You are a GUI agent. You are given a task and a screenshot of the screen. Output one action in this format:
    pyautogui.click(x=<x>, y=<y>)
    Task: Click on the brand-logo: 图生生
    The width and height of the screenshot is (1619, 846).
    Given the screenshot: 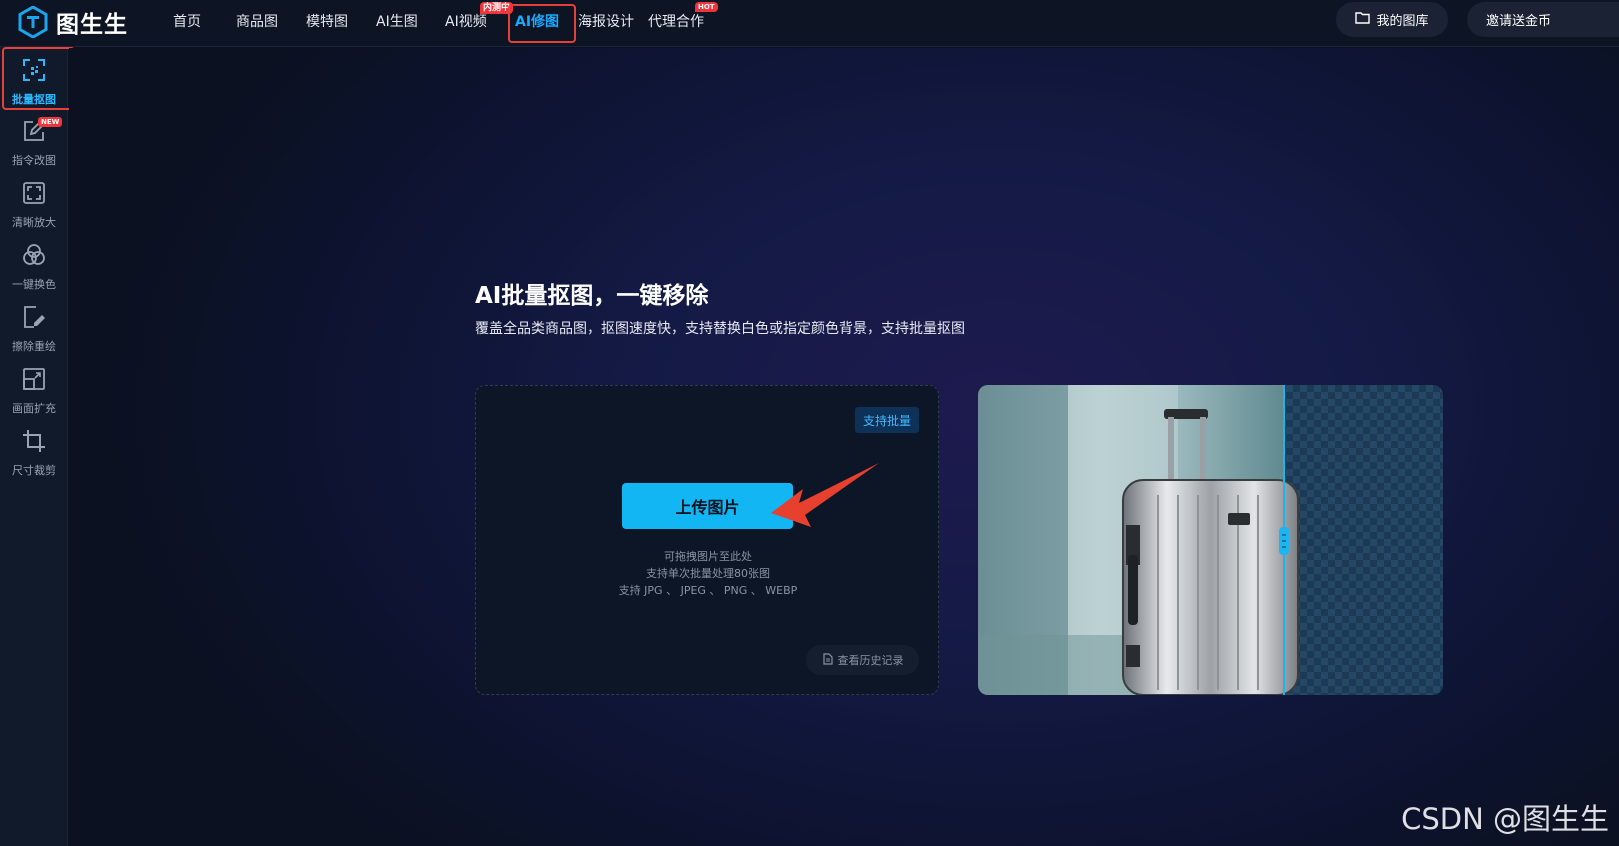 What is the action you would take?
    pyautogui.click(x=73, y=22)
    